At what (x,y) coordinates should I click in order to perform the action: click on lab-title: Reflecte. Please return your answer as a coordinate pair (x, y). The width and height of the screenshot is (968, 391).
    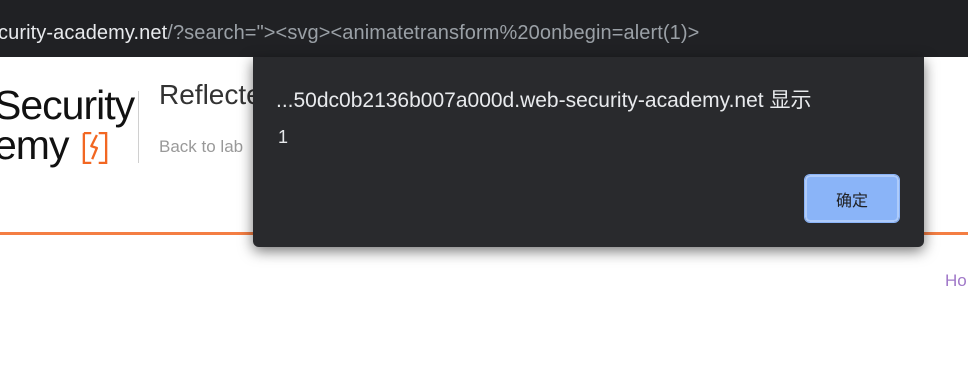
    Looking at the image, I should click on (210, 94).